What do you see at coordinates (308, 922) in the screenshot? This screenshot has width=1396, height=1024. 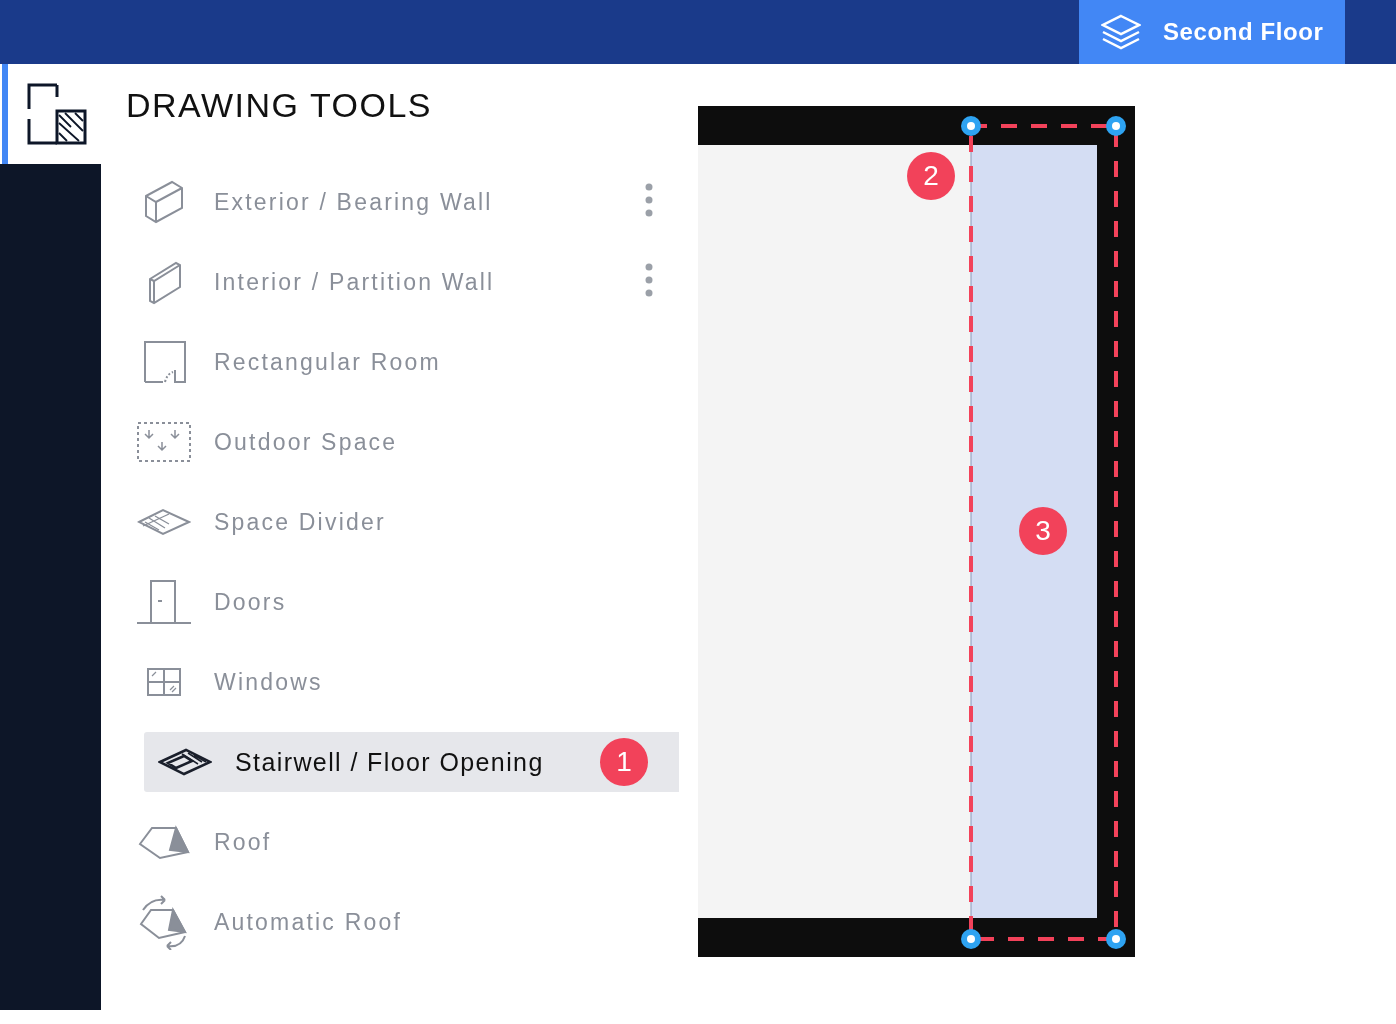 I see `tool-label: Automatic Roof` at bounding box center [308, 922].